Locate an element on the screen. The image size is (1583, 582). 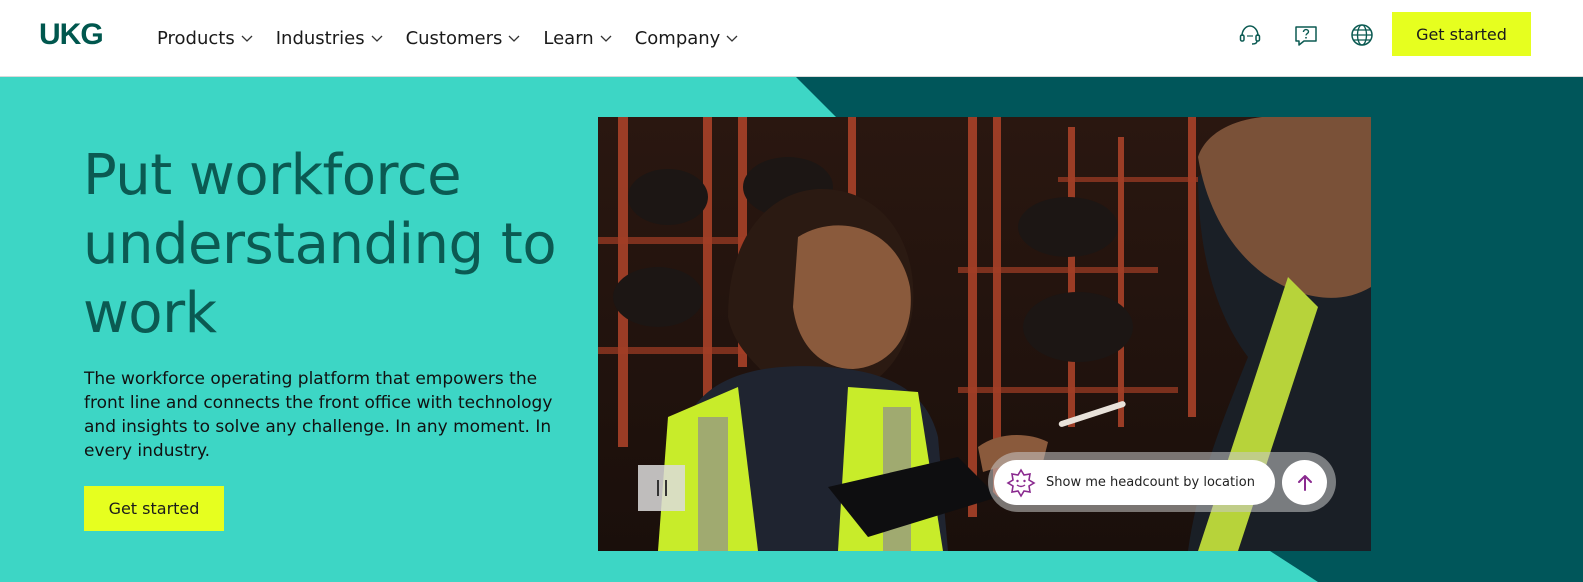
arrow-up-icon is located at coordinates (1304, 482).